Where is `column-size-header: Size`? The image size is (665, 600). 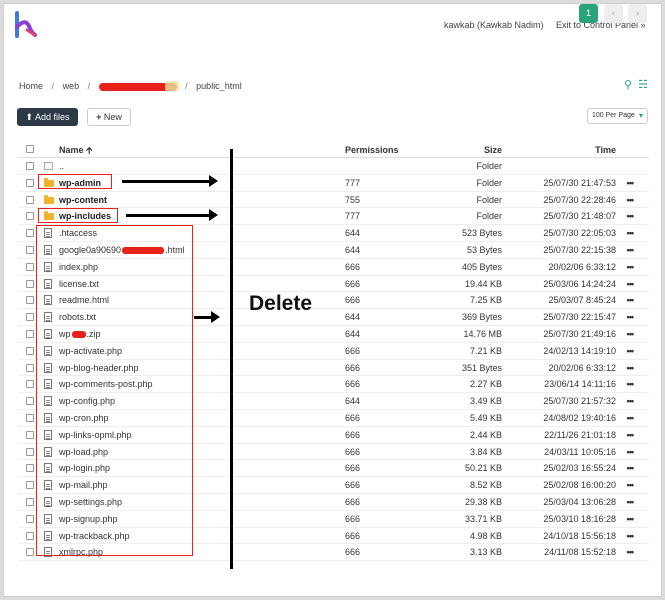
column-size-header: Size is located at coordinates (493, 150).